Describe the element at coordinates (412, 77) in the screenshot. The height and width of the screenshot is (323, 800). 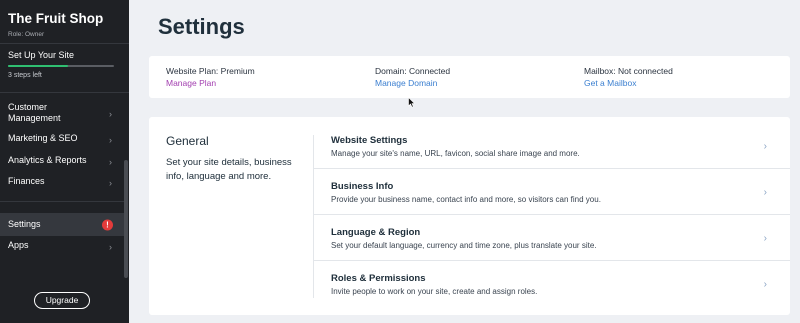
I see `plan-column-domain: Domain: Connected Manage Domain` at that location.